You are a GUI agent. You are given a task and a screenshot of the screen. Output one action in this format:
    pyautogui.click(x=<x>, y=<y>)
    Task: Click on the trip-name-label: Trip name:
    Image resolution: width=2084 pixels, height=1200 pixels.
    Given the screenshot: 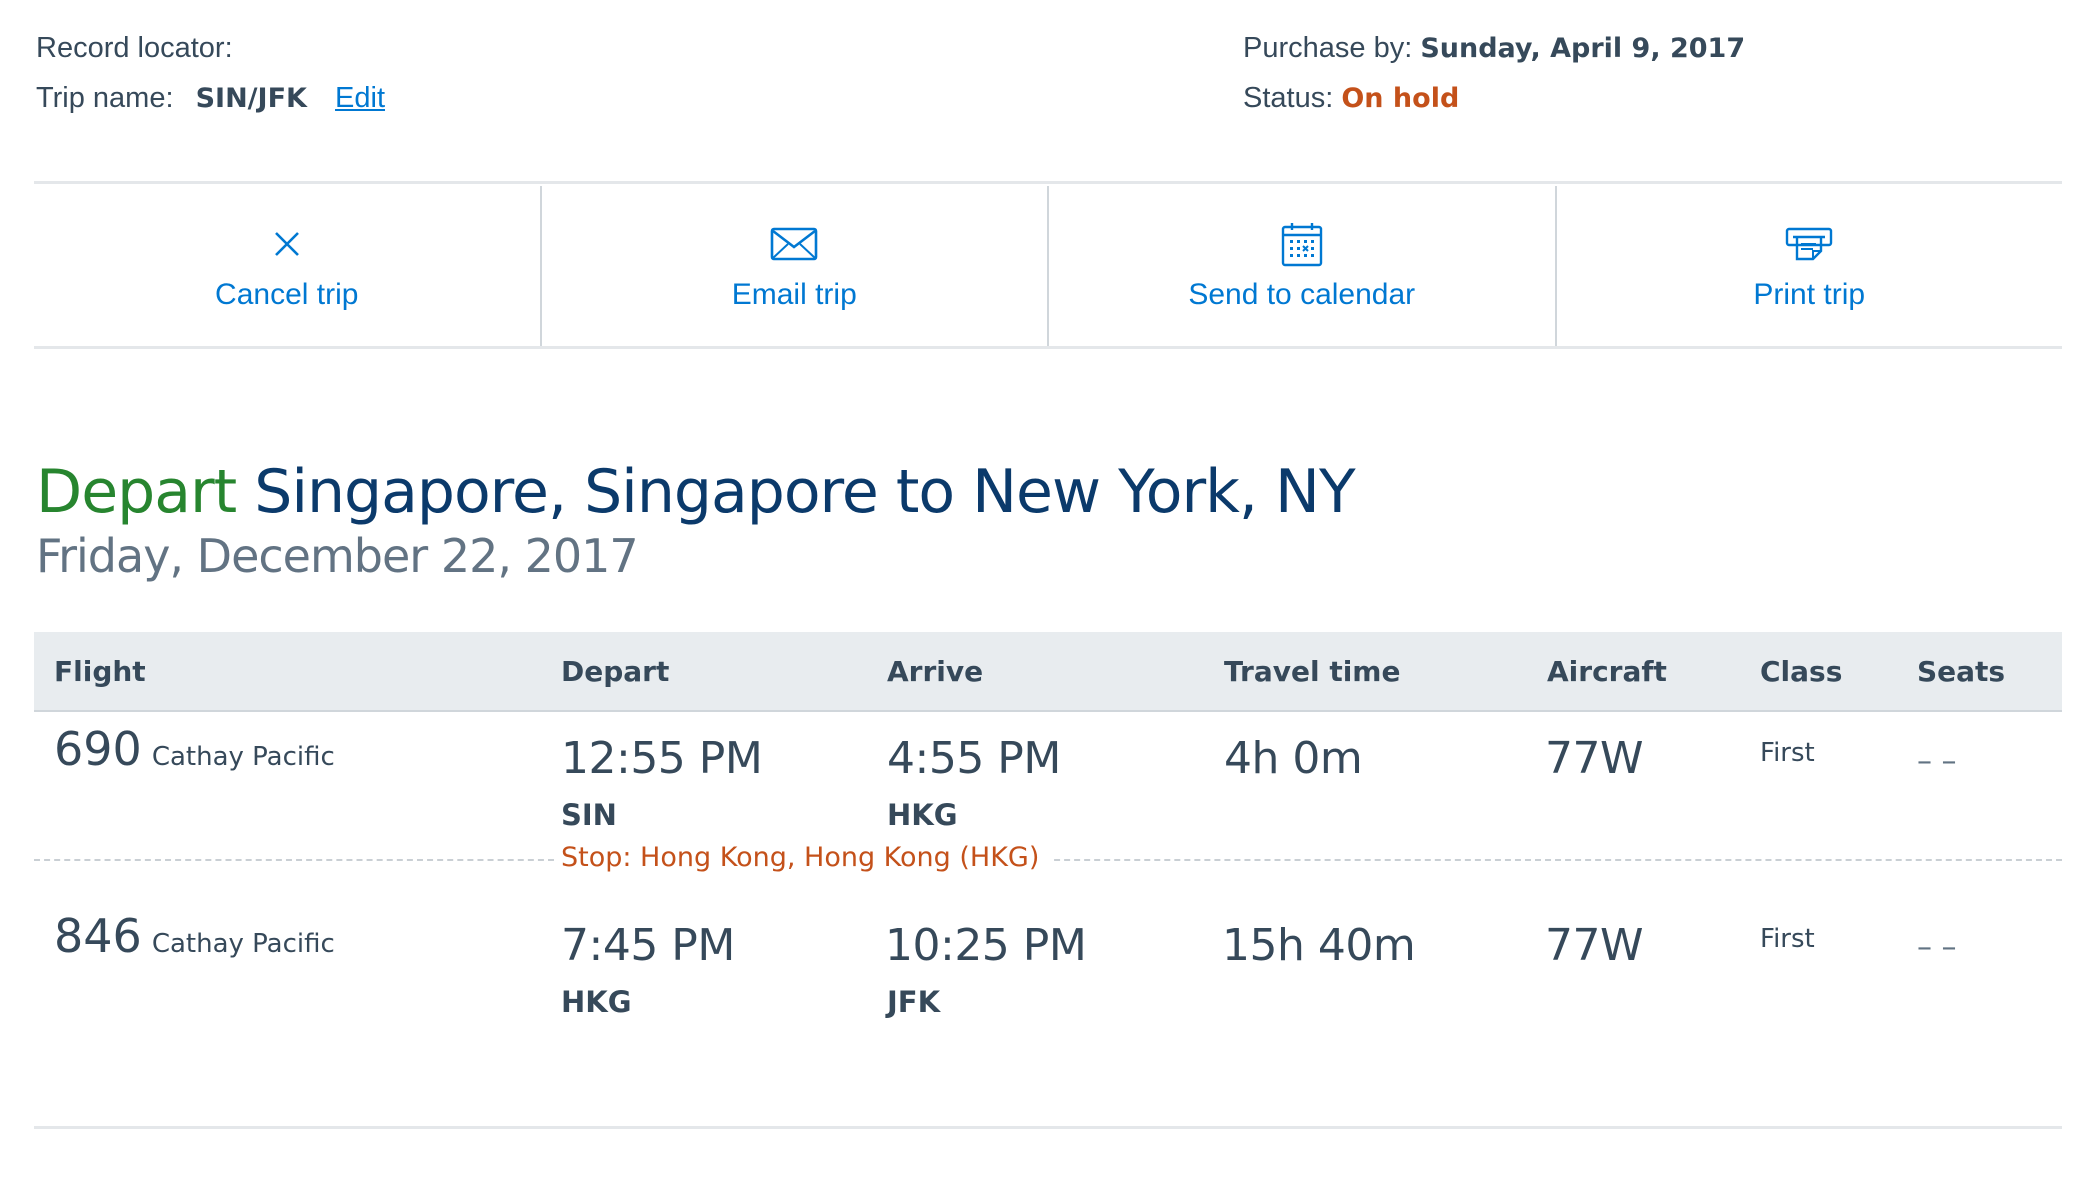 What is the action you would take?
    pyautogui.click(x=105, y=98)
    